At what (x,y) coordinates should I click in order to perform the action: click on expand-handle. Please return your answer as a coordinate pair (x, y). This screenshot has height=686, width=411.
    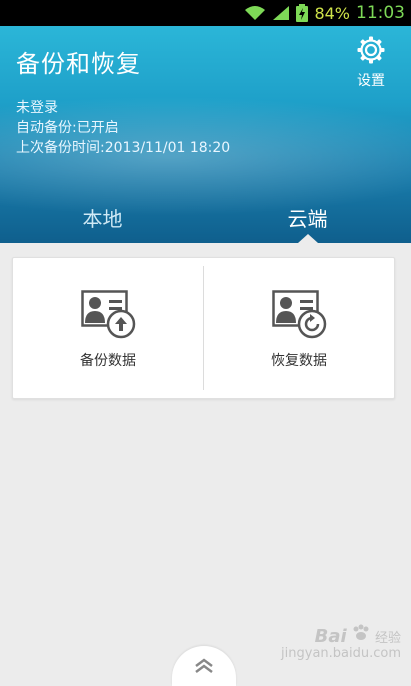
    Looking at the image, I should click on (204, 666).